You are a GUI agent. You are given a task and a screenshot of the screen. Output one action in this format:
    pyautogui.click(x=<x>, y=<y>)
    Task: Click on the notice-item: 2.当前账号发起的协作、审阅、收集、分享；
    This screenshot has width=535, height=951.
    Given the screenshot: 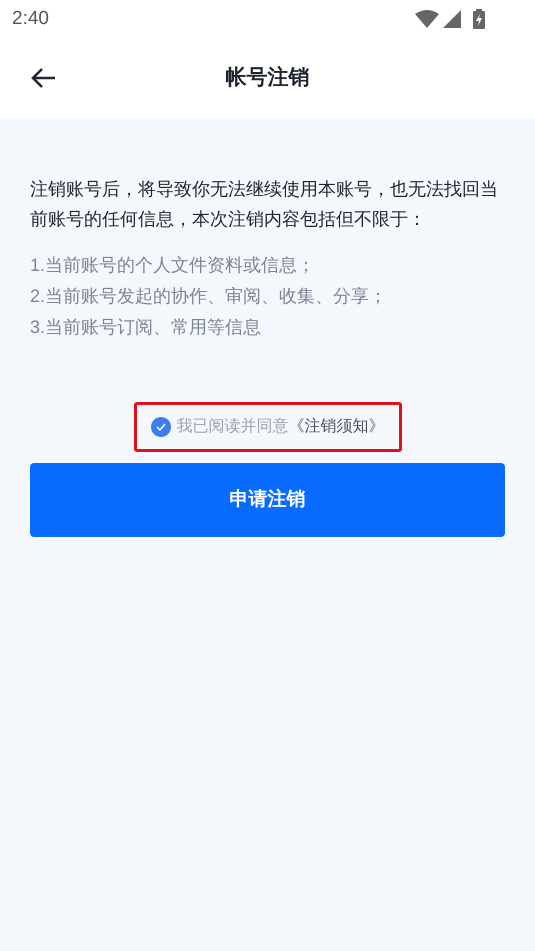 What is the action you would take?
    pyautogui.click(x=209, y=296)
    